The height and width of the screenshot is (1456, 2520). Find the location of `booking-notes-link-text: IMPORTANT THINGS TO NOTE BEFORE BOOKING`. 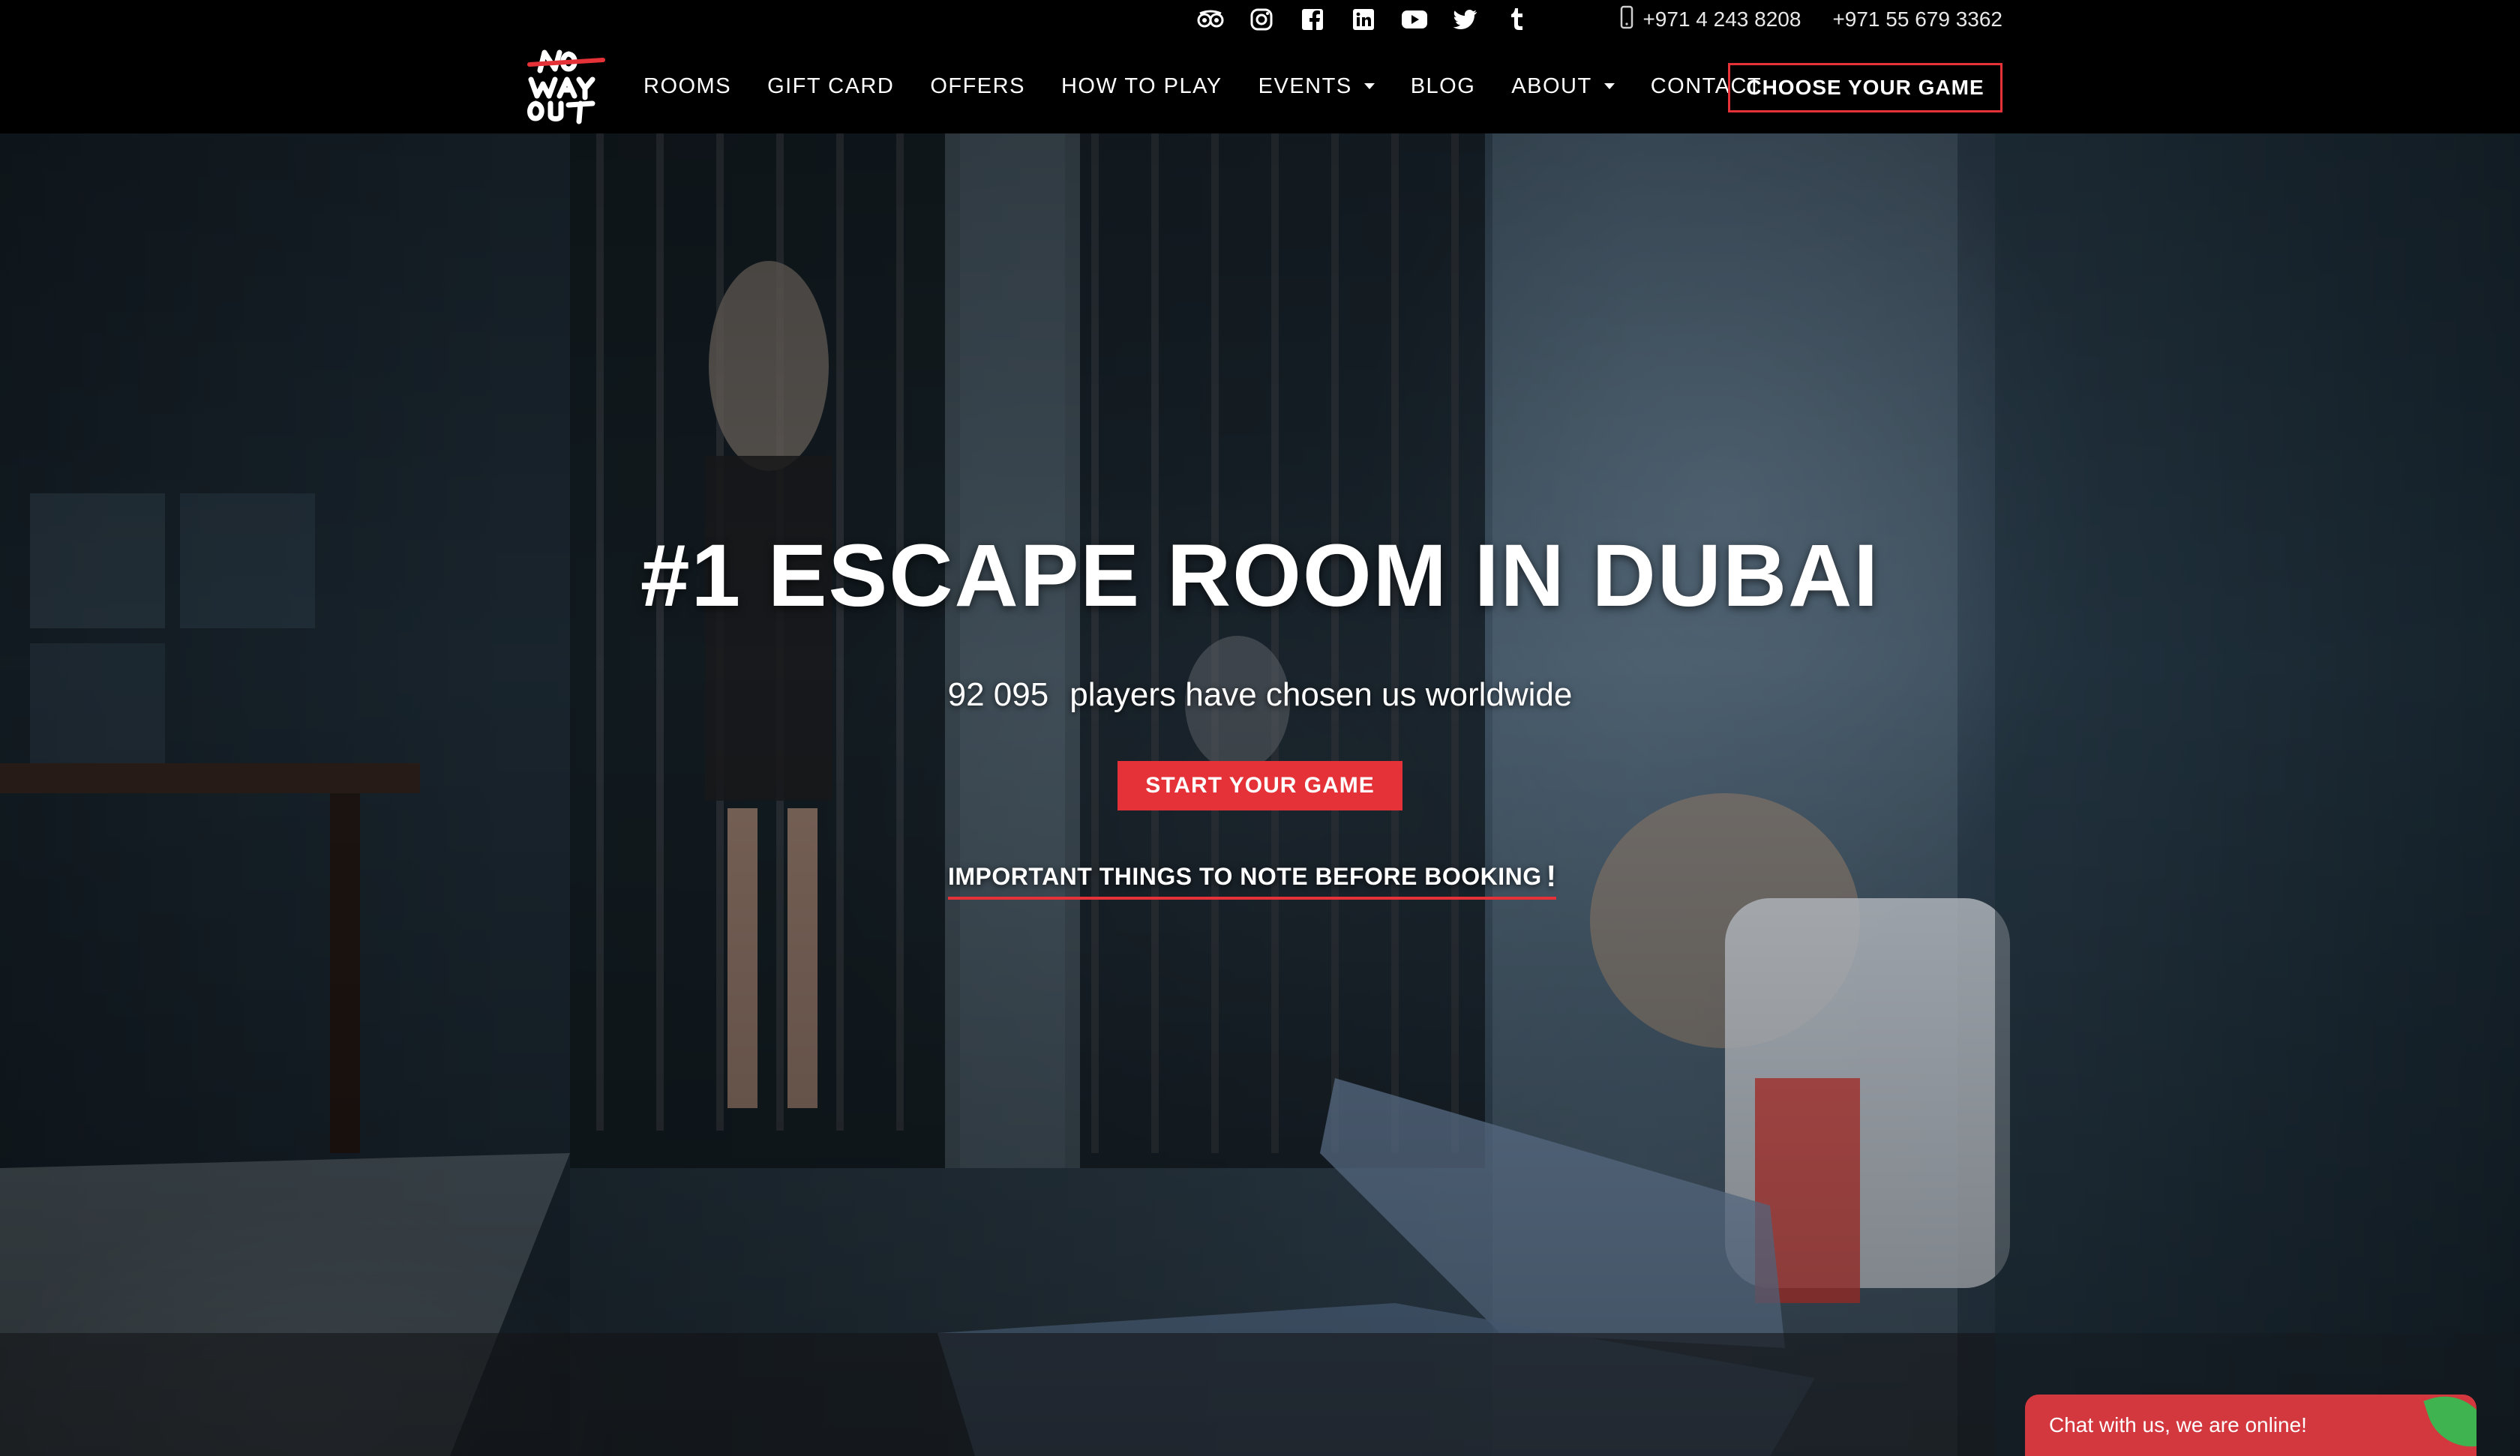

booking-notes-link-text: IMPORTANT THINGS TO NOTE BEFORE BOOKING is located at coordinates (1245, 877).